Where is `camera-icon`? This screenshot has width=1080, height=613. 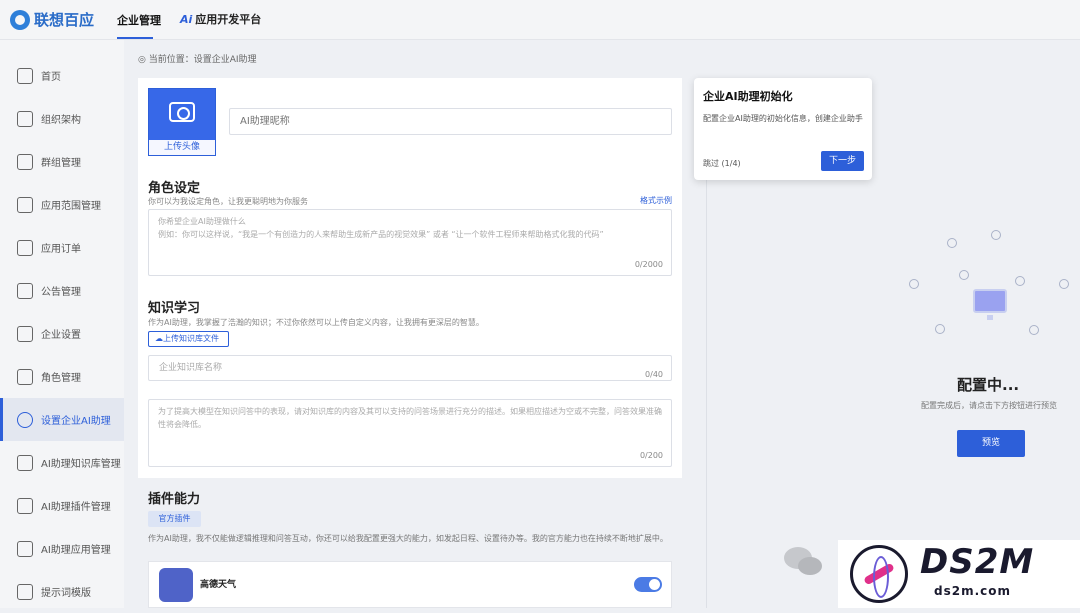 camera-icon is located at coordinates (182, 112).